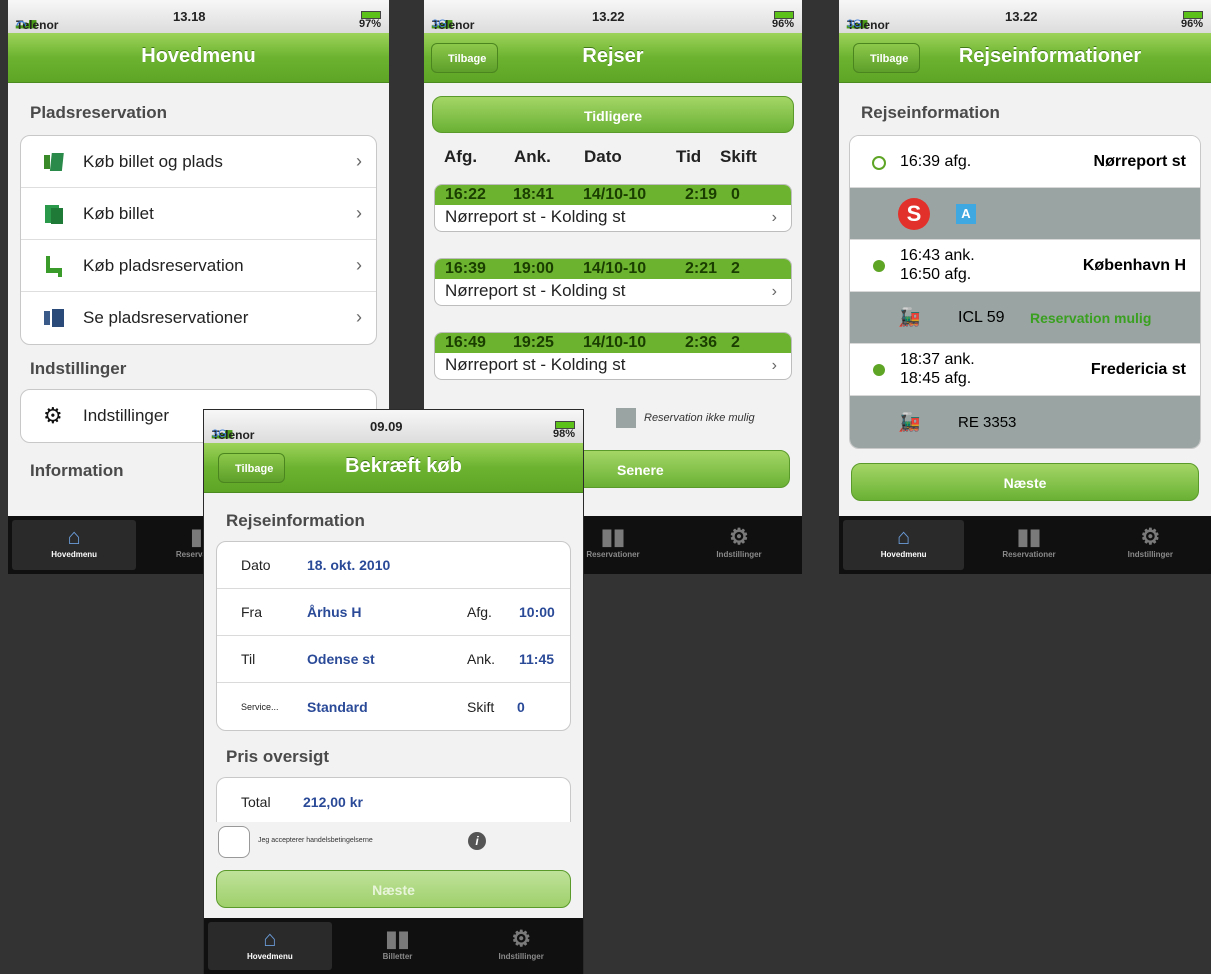 The width and height of the screenshot is (1211, 974). What do you see at coordinates (166, 317) in the screenshot?
I see `menu-item-label: Se pladsreservationer` at bounding box center [166, 317].